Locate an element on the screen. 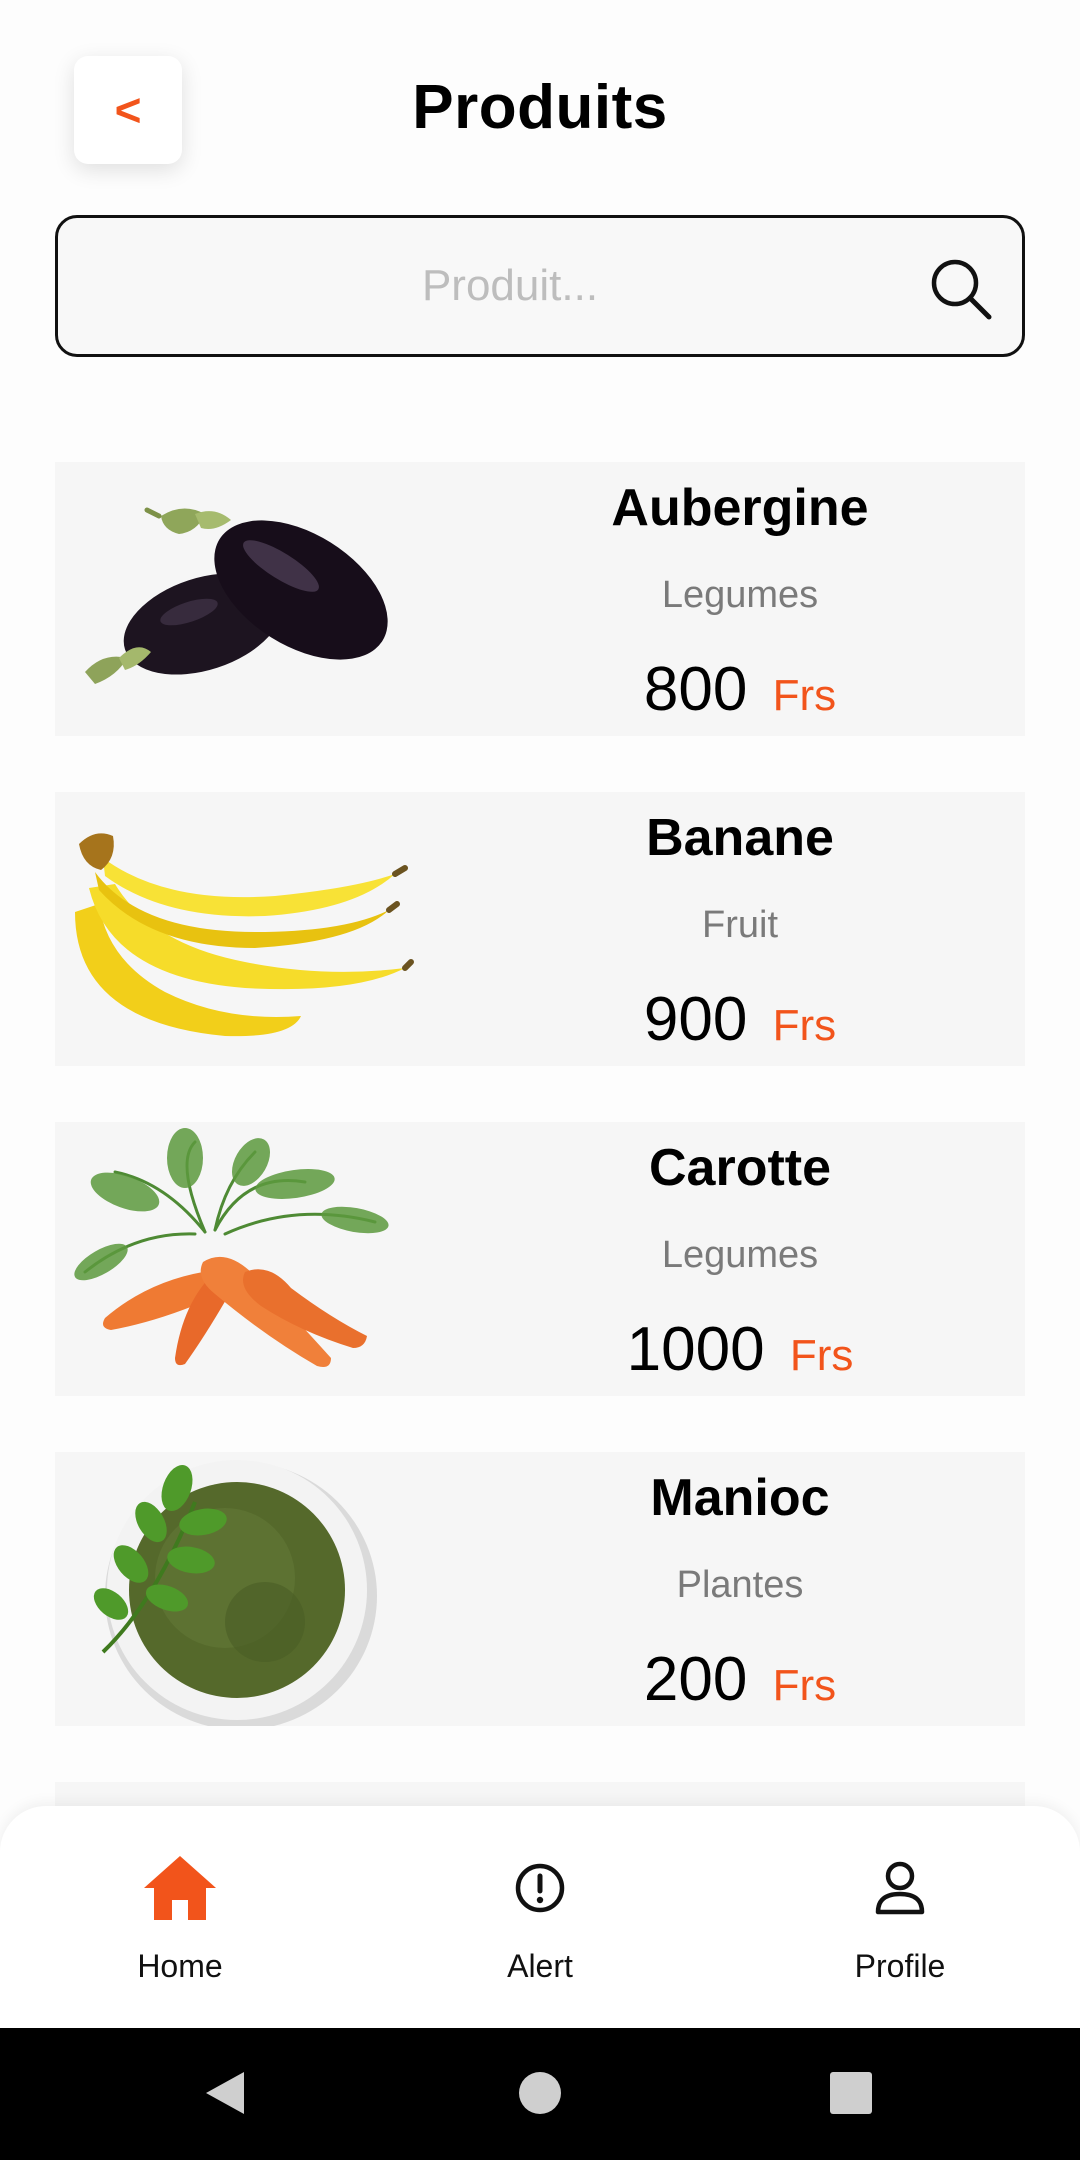 Image resolution: width=1080 pixels, height=2160 pixels. product-price: 200 Frs is located at coordinates (740, 1679).